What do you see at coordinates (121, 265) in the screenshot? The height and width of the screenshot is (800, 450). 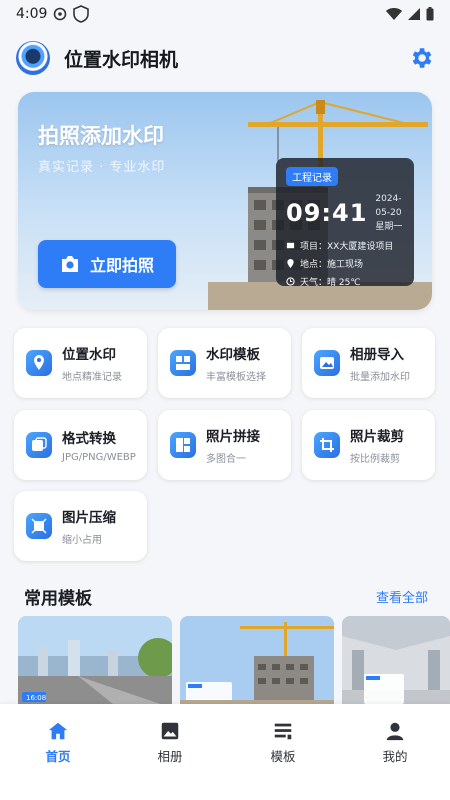 I see `take-photo-label: 立即拍照` at bounding box center [121, 265].